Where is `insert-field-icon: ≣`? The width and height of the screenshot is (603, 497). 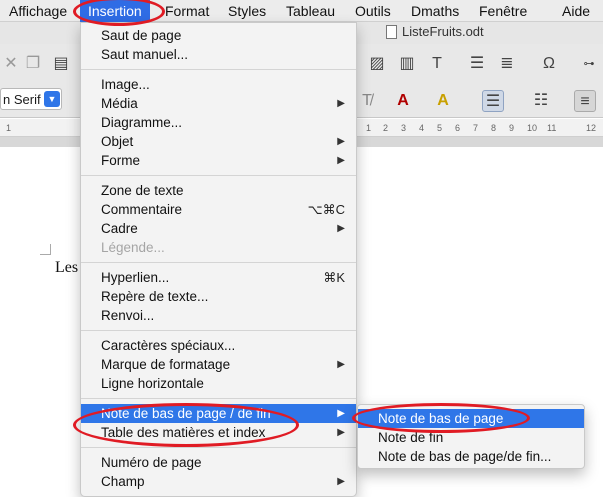
insert-field-icon: ≣ is located at coordinates (507, 64).